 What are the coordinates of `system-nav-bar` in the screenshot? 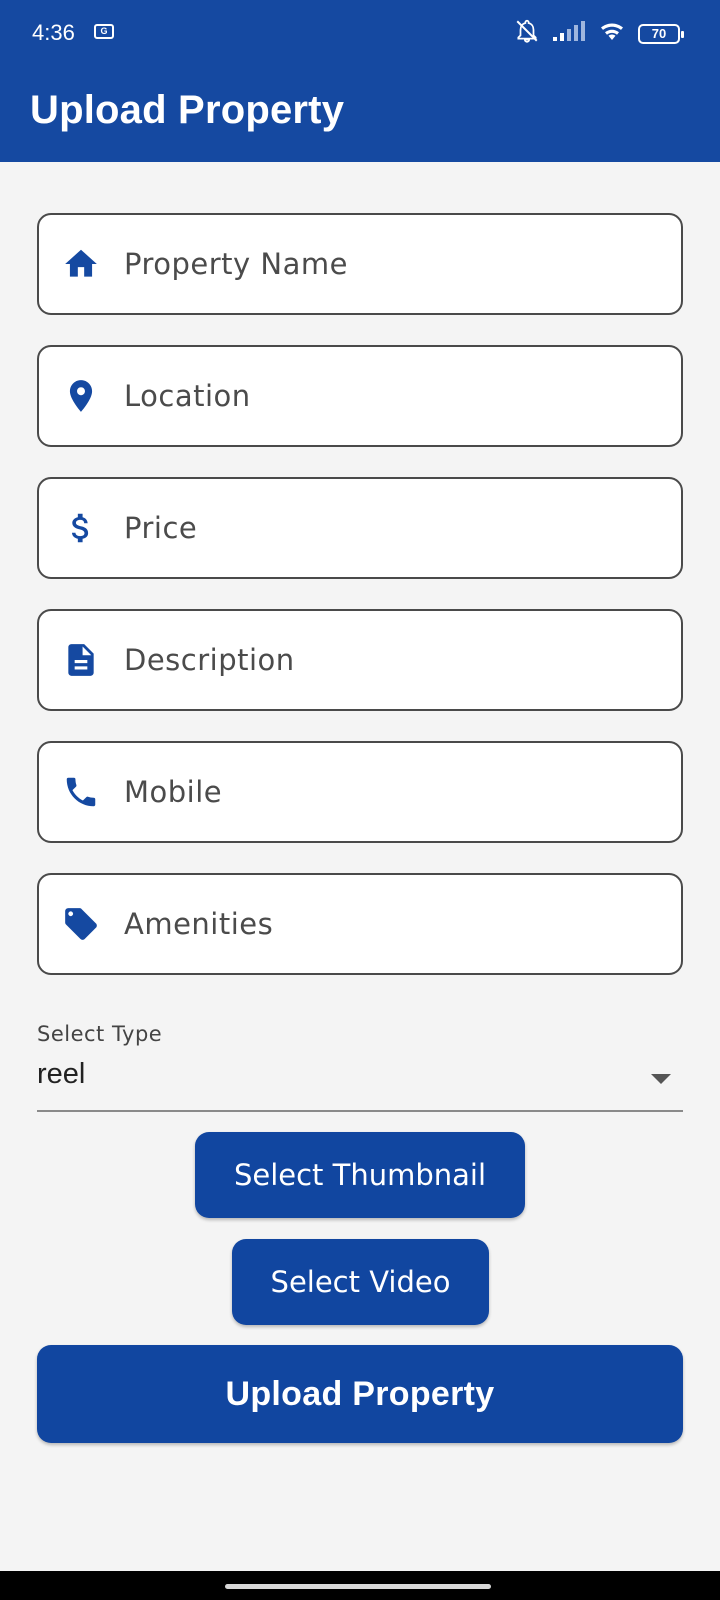 It's located at (360, 1585).